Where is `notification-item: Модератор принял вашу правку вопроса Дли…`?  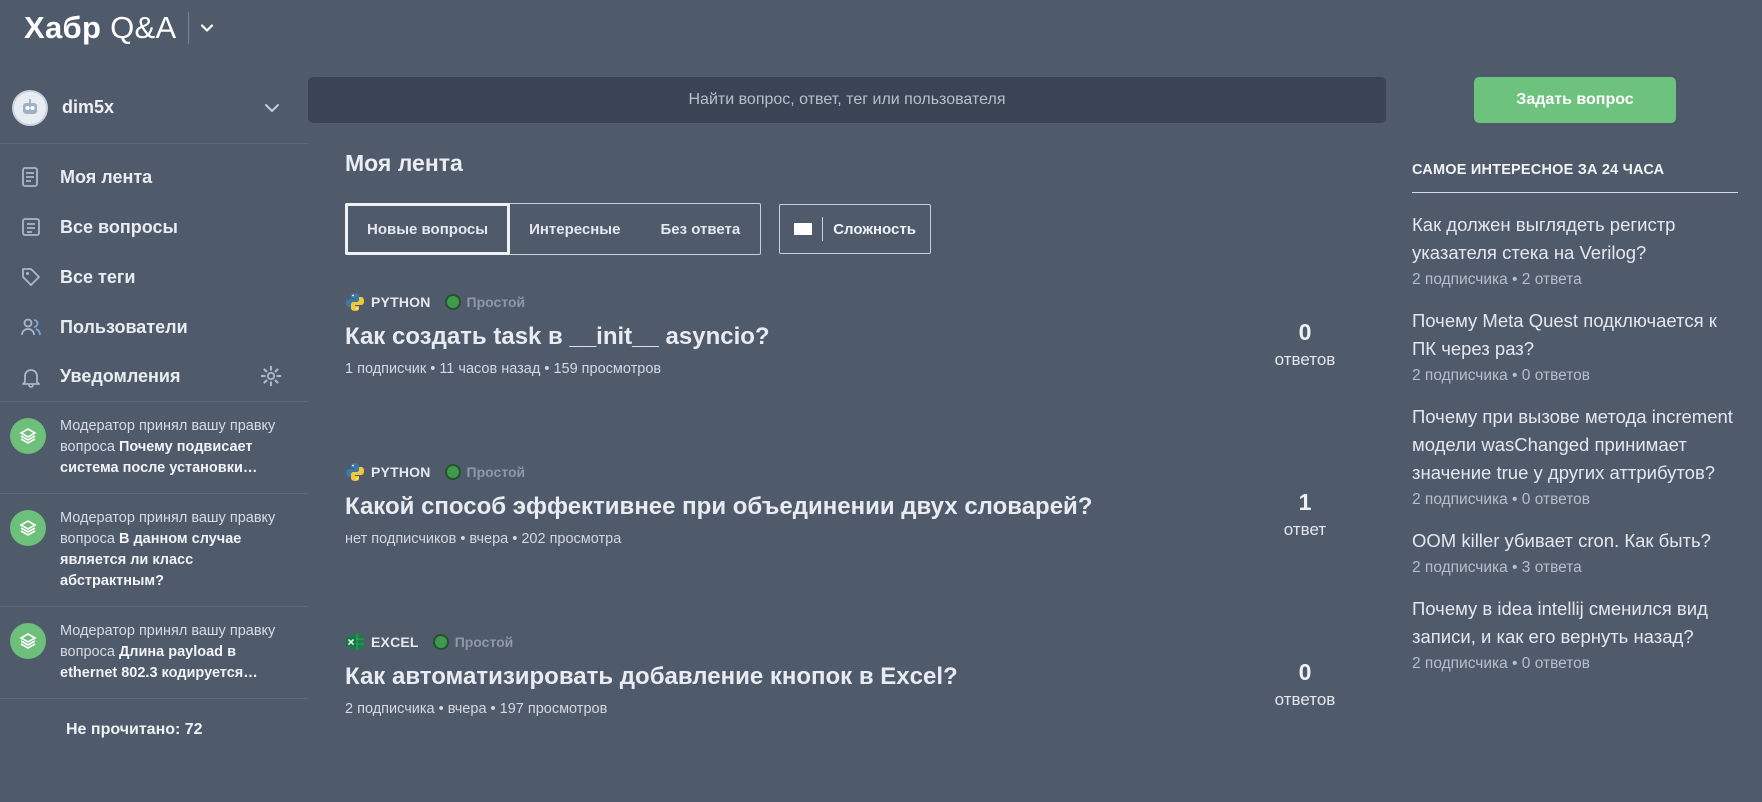 notification-item: Модератор принял вашу правку вопроса Дли… is located at coordinates (154, 653).